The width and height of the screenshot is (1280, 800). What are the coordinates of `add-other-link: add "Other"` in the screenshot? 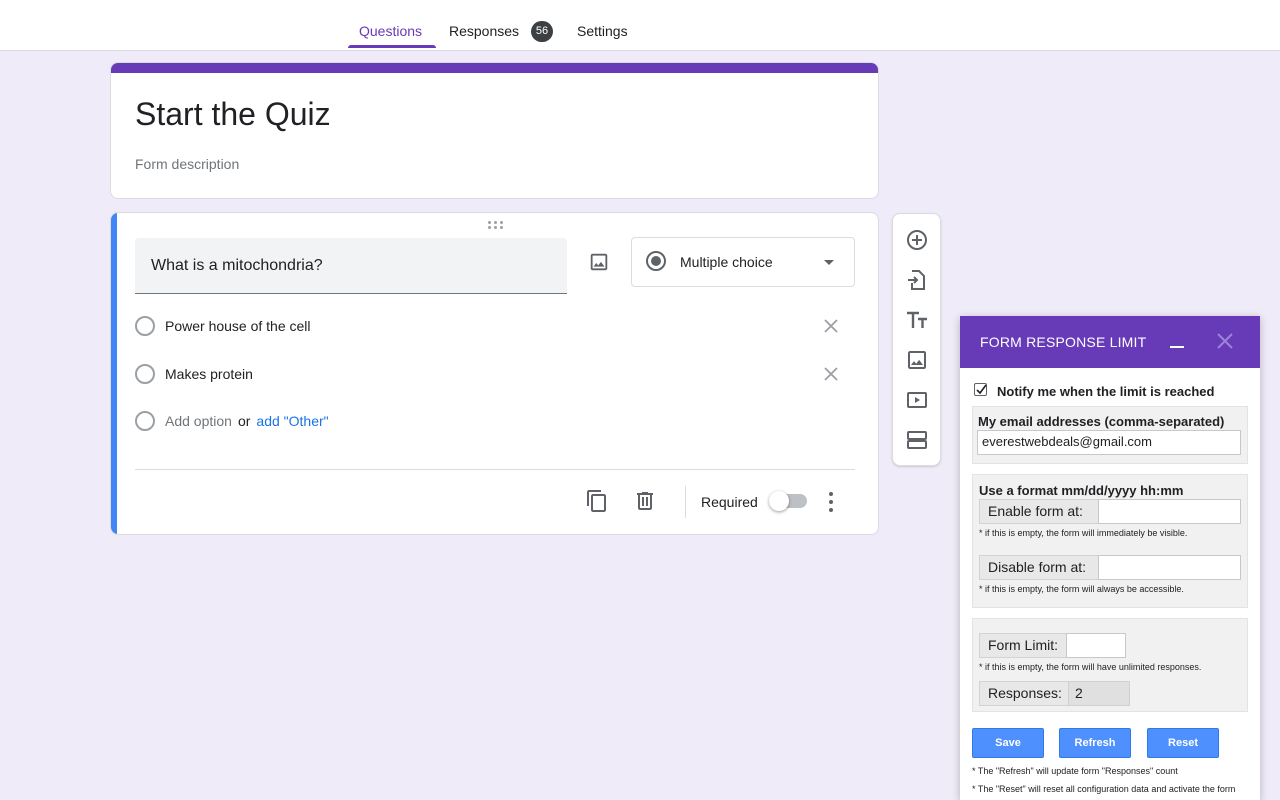 It's located at (292, 421).